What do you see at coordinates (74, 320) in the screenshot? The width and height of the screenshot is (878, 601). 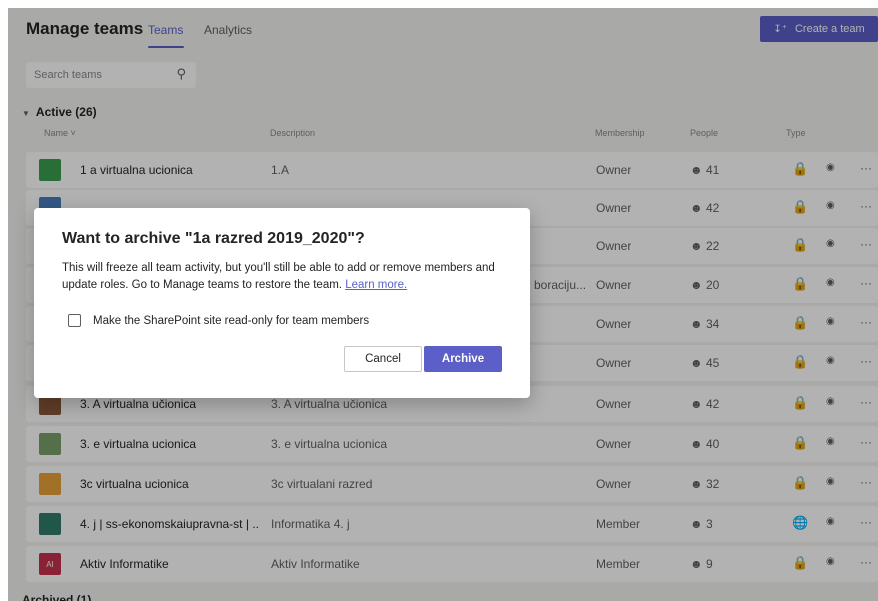 I see `readonly-checkbox` at bounding box center [74, 320].